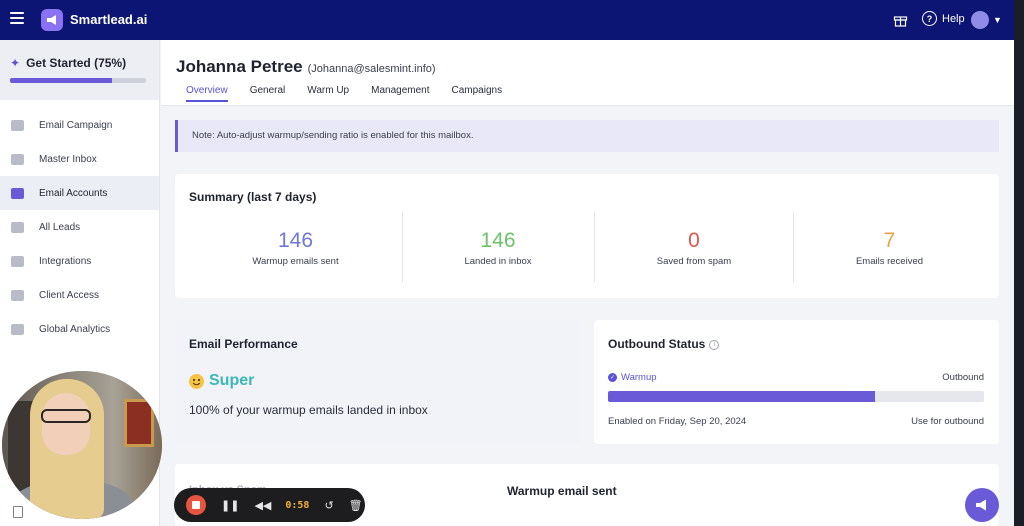 This screenshot has width=1024, height=526. What do you see at coordinates (889, 261) in the screenshot?
I see `stat-label: Emails received` at bounding box center [889, 261].